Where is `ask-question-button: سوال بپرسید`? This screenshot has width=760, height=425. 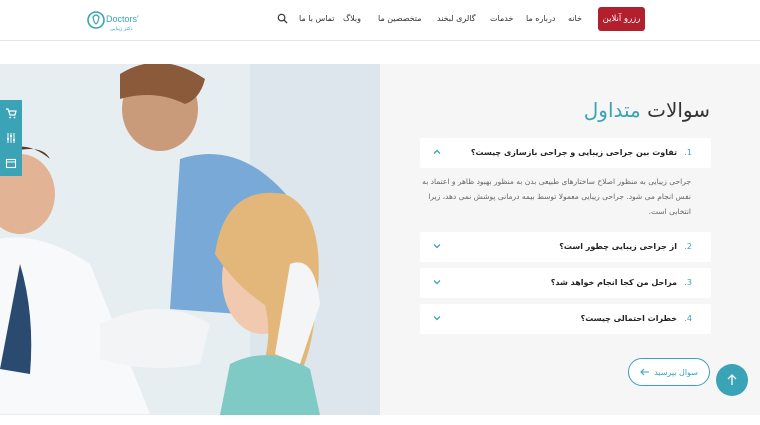
ask-question-button: سوال بپرسید is located at coordinates (669, 372).